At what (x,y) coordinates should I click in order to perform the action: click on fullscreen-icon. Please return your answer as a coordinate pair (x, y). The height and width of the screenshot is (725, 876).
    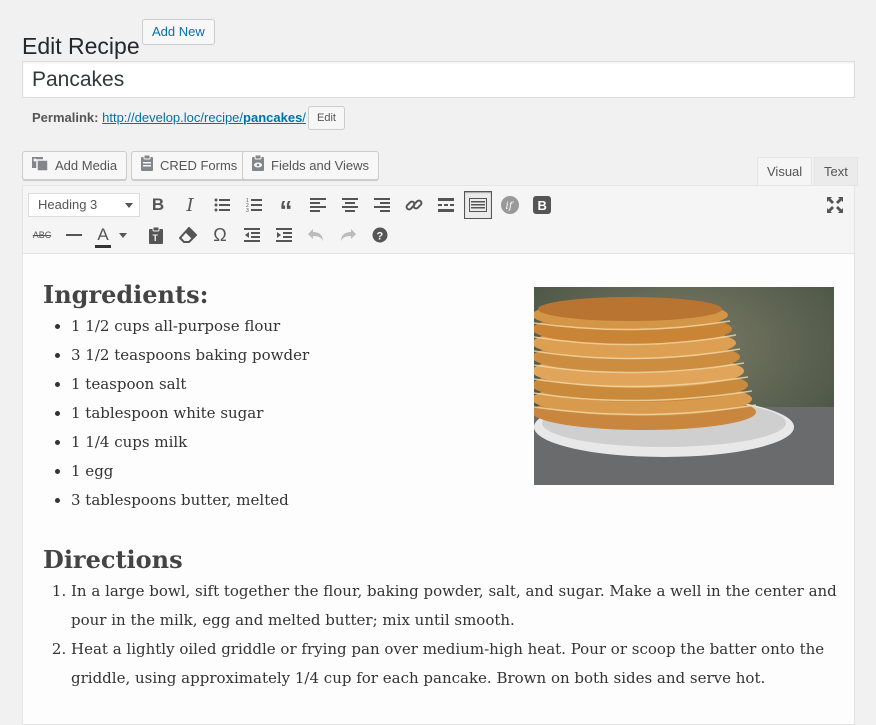
    Looking at the image, I should click on (835, 205).